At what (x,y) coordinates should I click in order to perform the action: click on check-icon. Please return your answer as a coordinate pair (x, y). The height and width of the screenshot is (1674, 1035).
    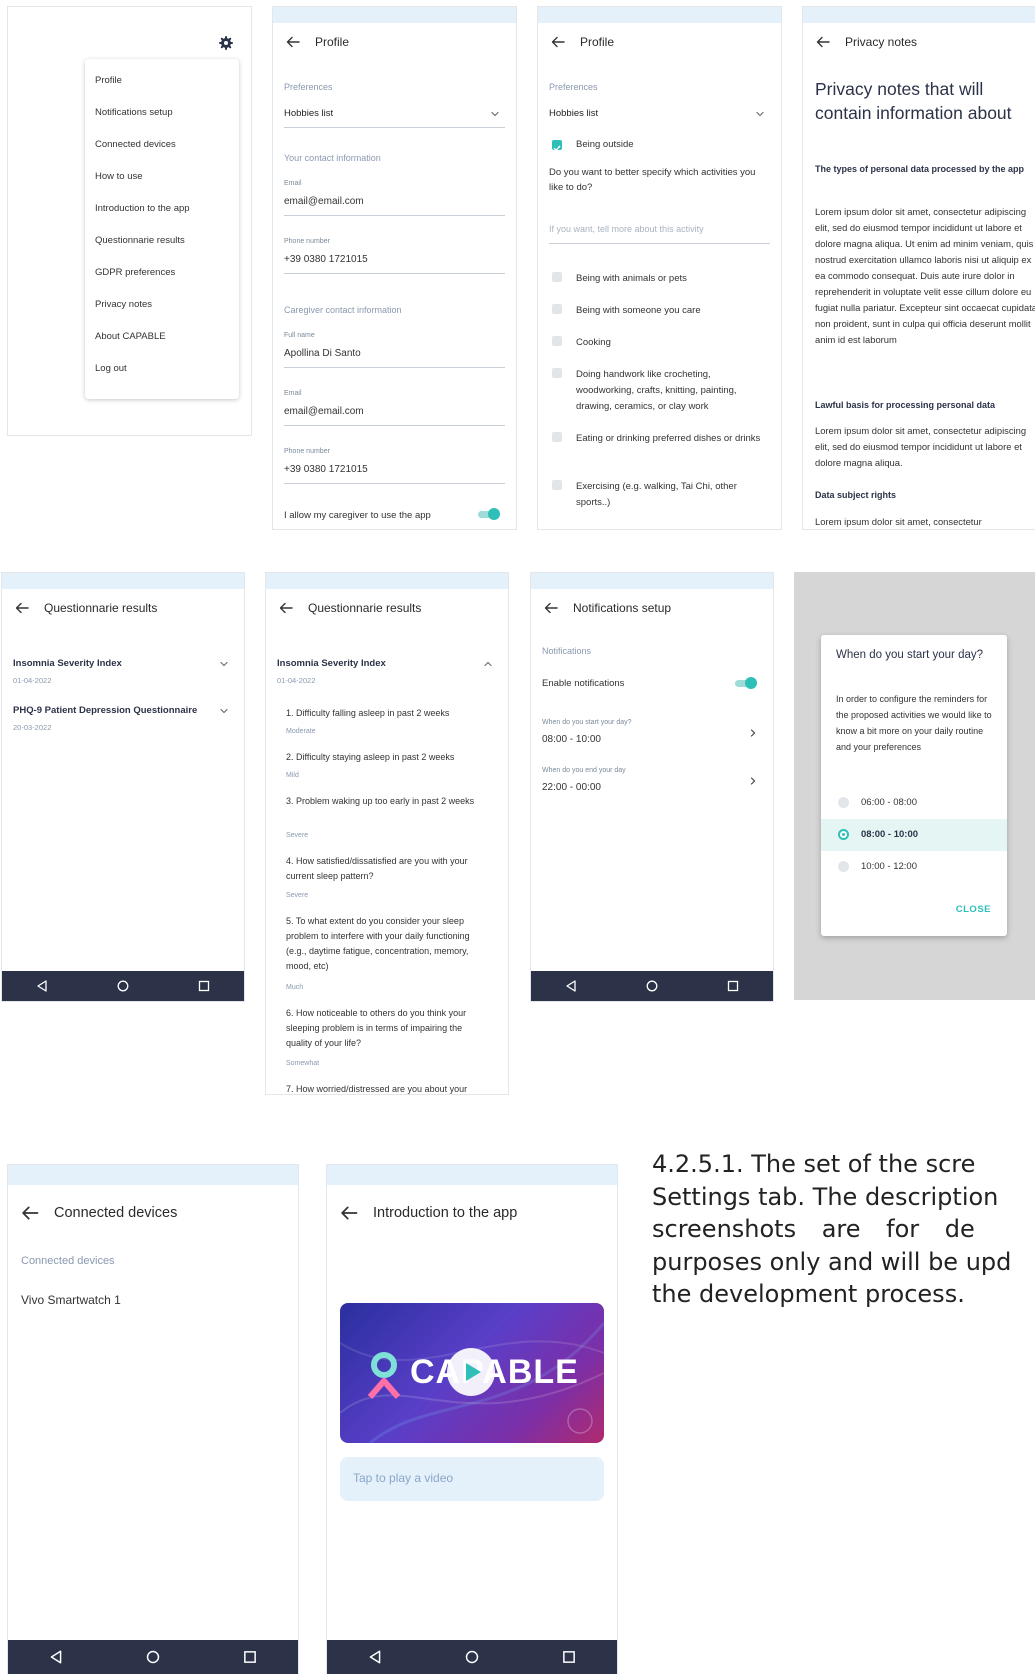
    Looking at the image, I should click on (557, 148).